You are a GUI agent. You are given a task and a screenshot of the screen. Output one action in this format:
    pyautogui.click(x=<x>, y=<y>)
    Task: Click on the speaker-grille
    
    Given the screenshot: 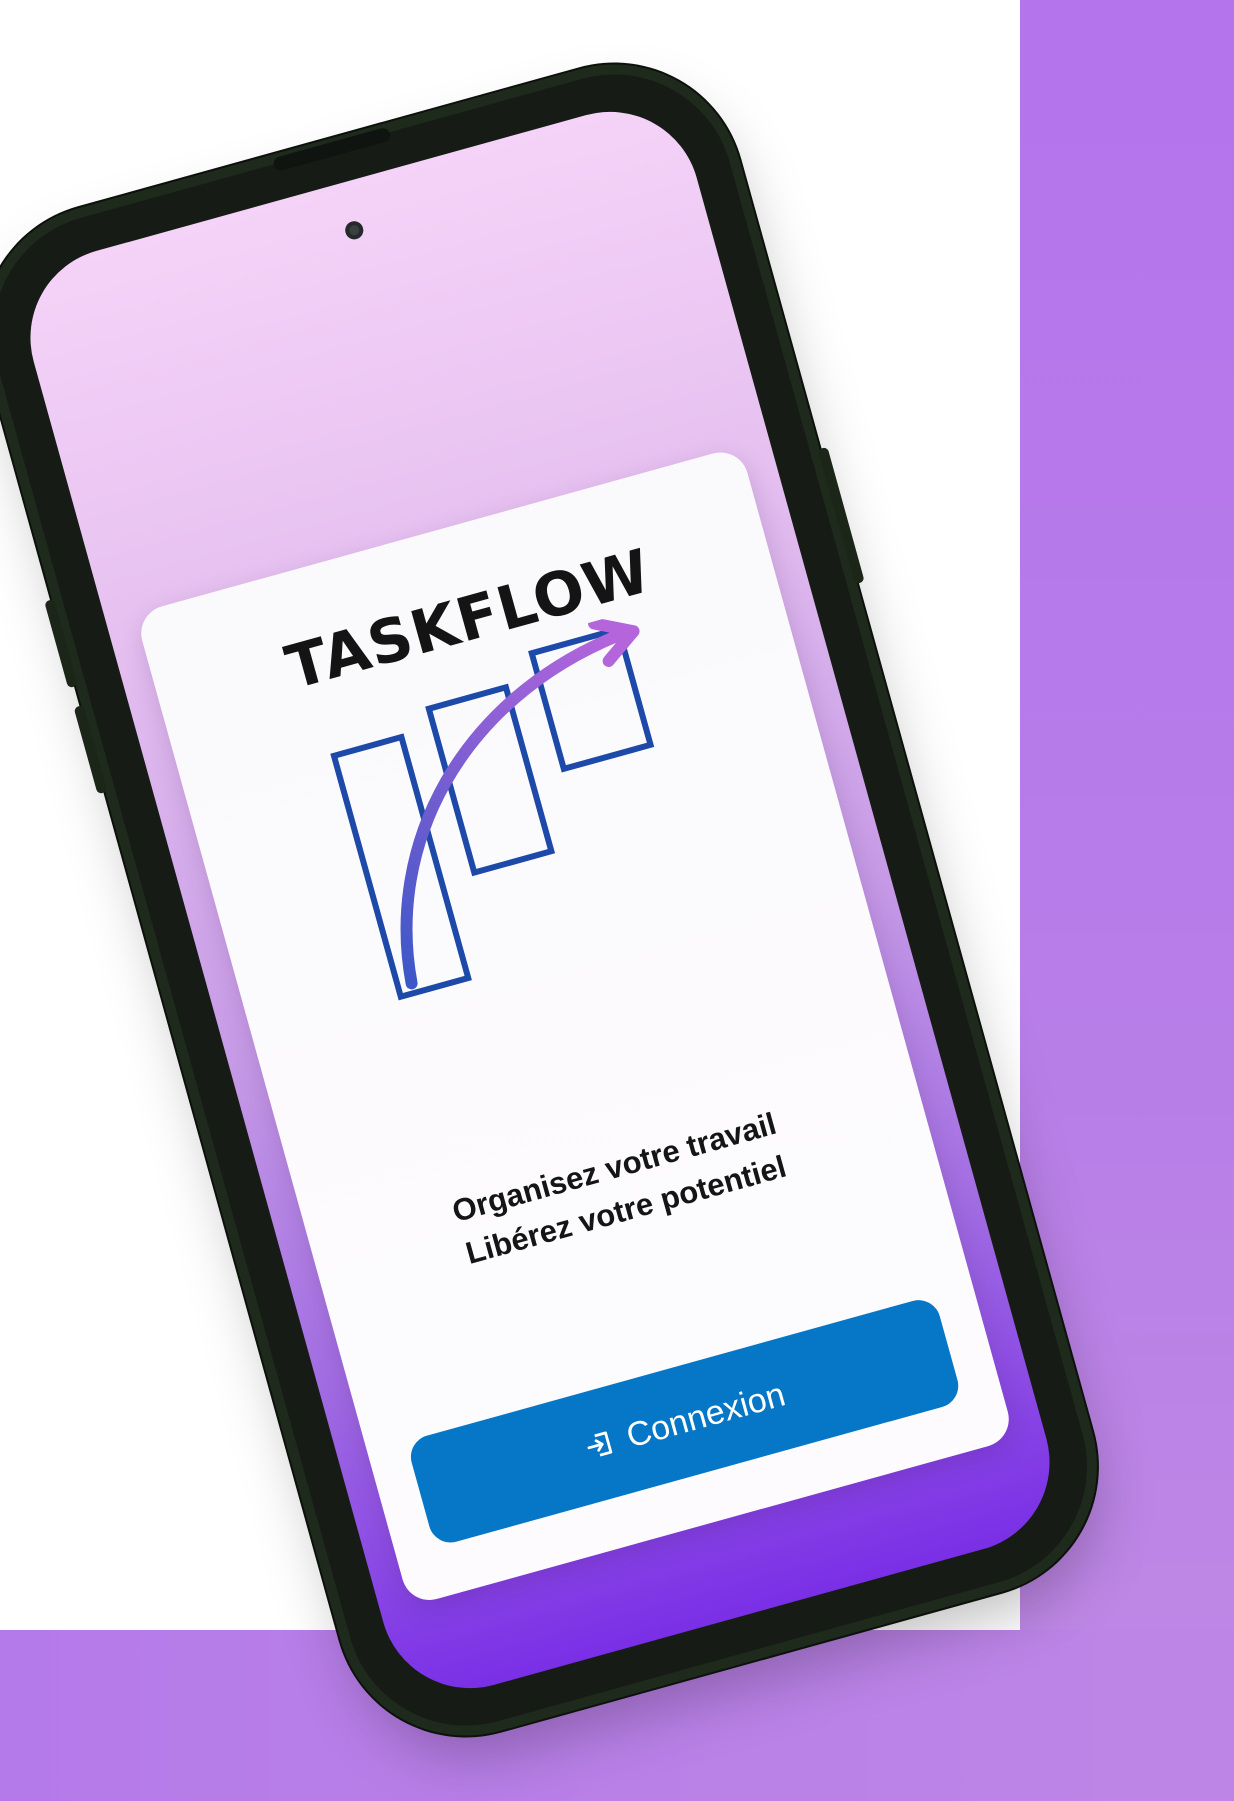 What is the action you would take?
    pyautogui.click(x=332, y=149)
    